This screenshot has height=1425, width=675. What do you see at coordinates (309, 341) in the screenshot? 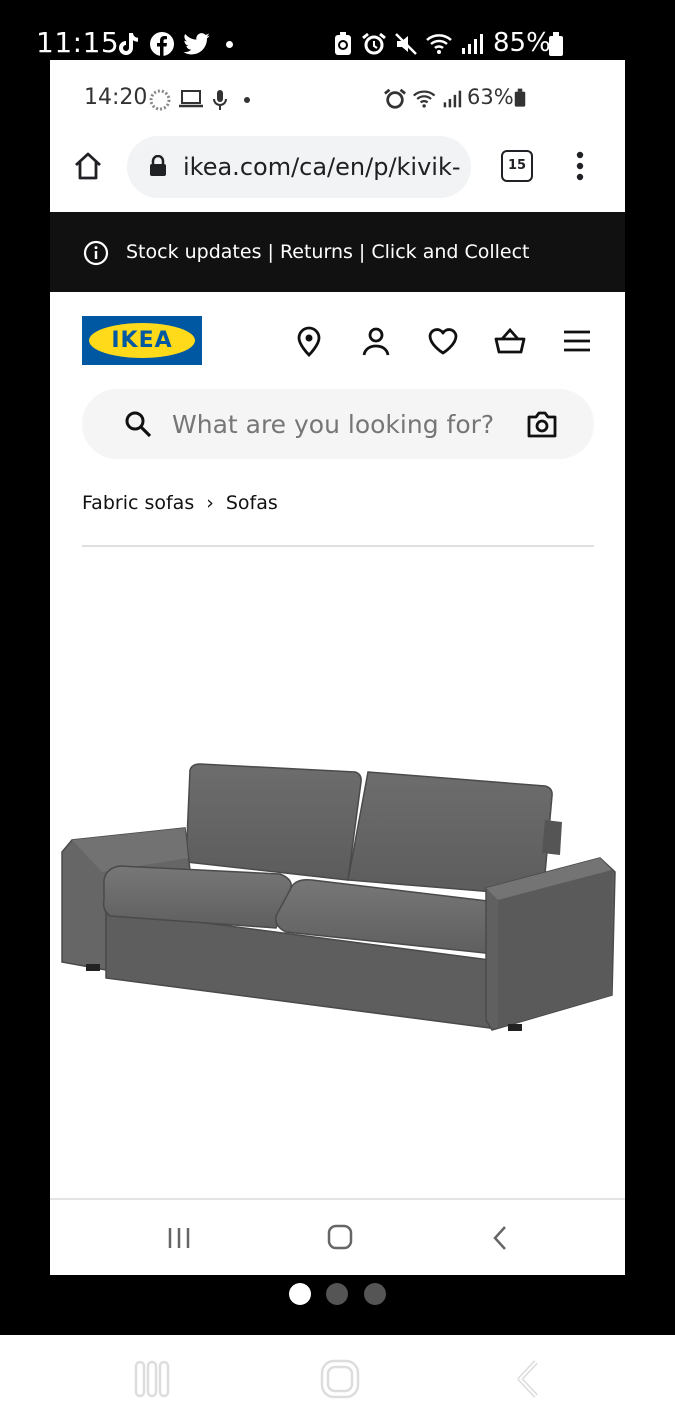
I see `store-location-icon` at bounding box center [309, 341].